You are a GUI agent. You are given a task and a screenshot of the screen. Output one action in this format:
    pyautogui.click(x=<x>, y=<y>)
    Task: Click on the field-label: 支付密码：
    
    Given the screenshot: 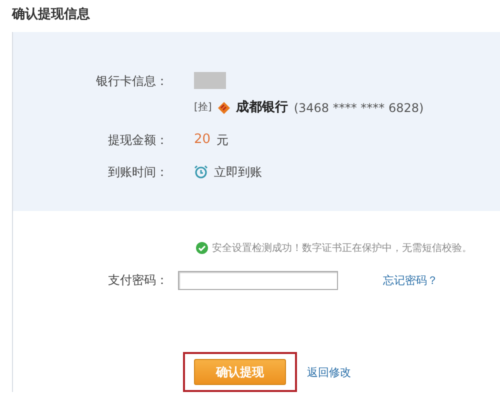 What is the action you would take?
    pyautogui.click(x=137, y=280)
    